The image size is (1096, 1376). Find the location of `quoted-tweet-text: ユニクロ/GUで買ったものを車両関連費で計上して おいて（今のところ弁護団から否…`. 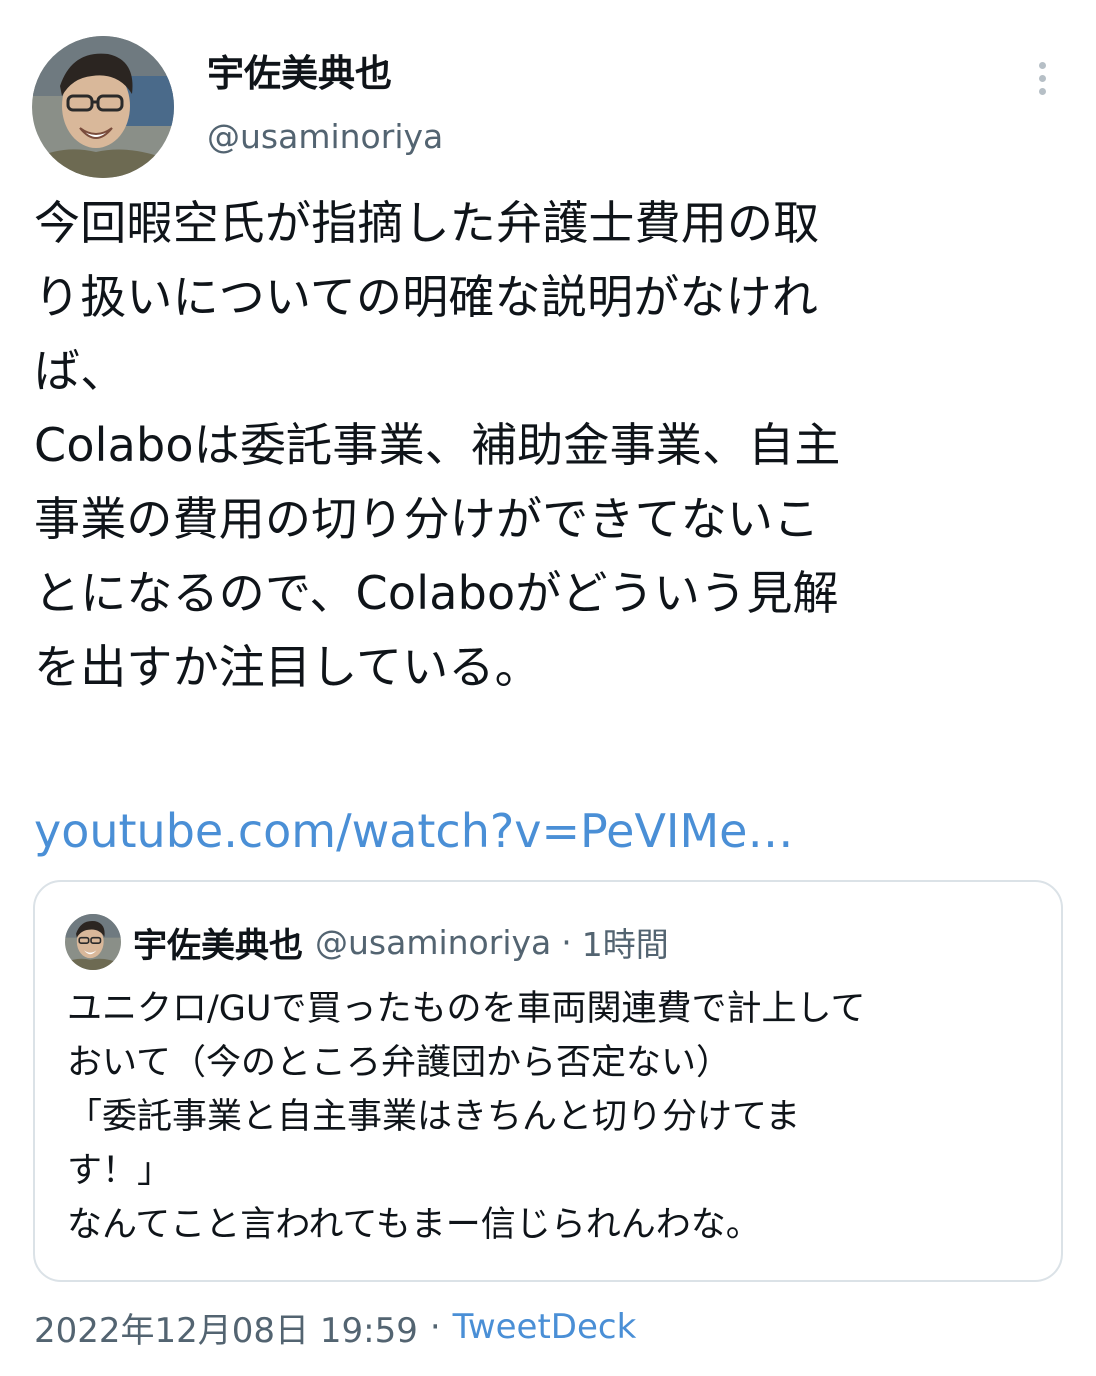

quoted-tweet-text: ユニクロ/GUで買ったものを車両関連費で計上して おいて（今のところ弁護団から否… is located at coordinates (466, 1117).